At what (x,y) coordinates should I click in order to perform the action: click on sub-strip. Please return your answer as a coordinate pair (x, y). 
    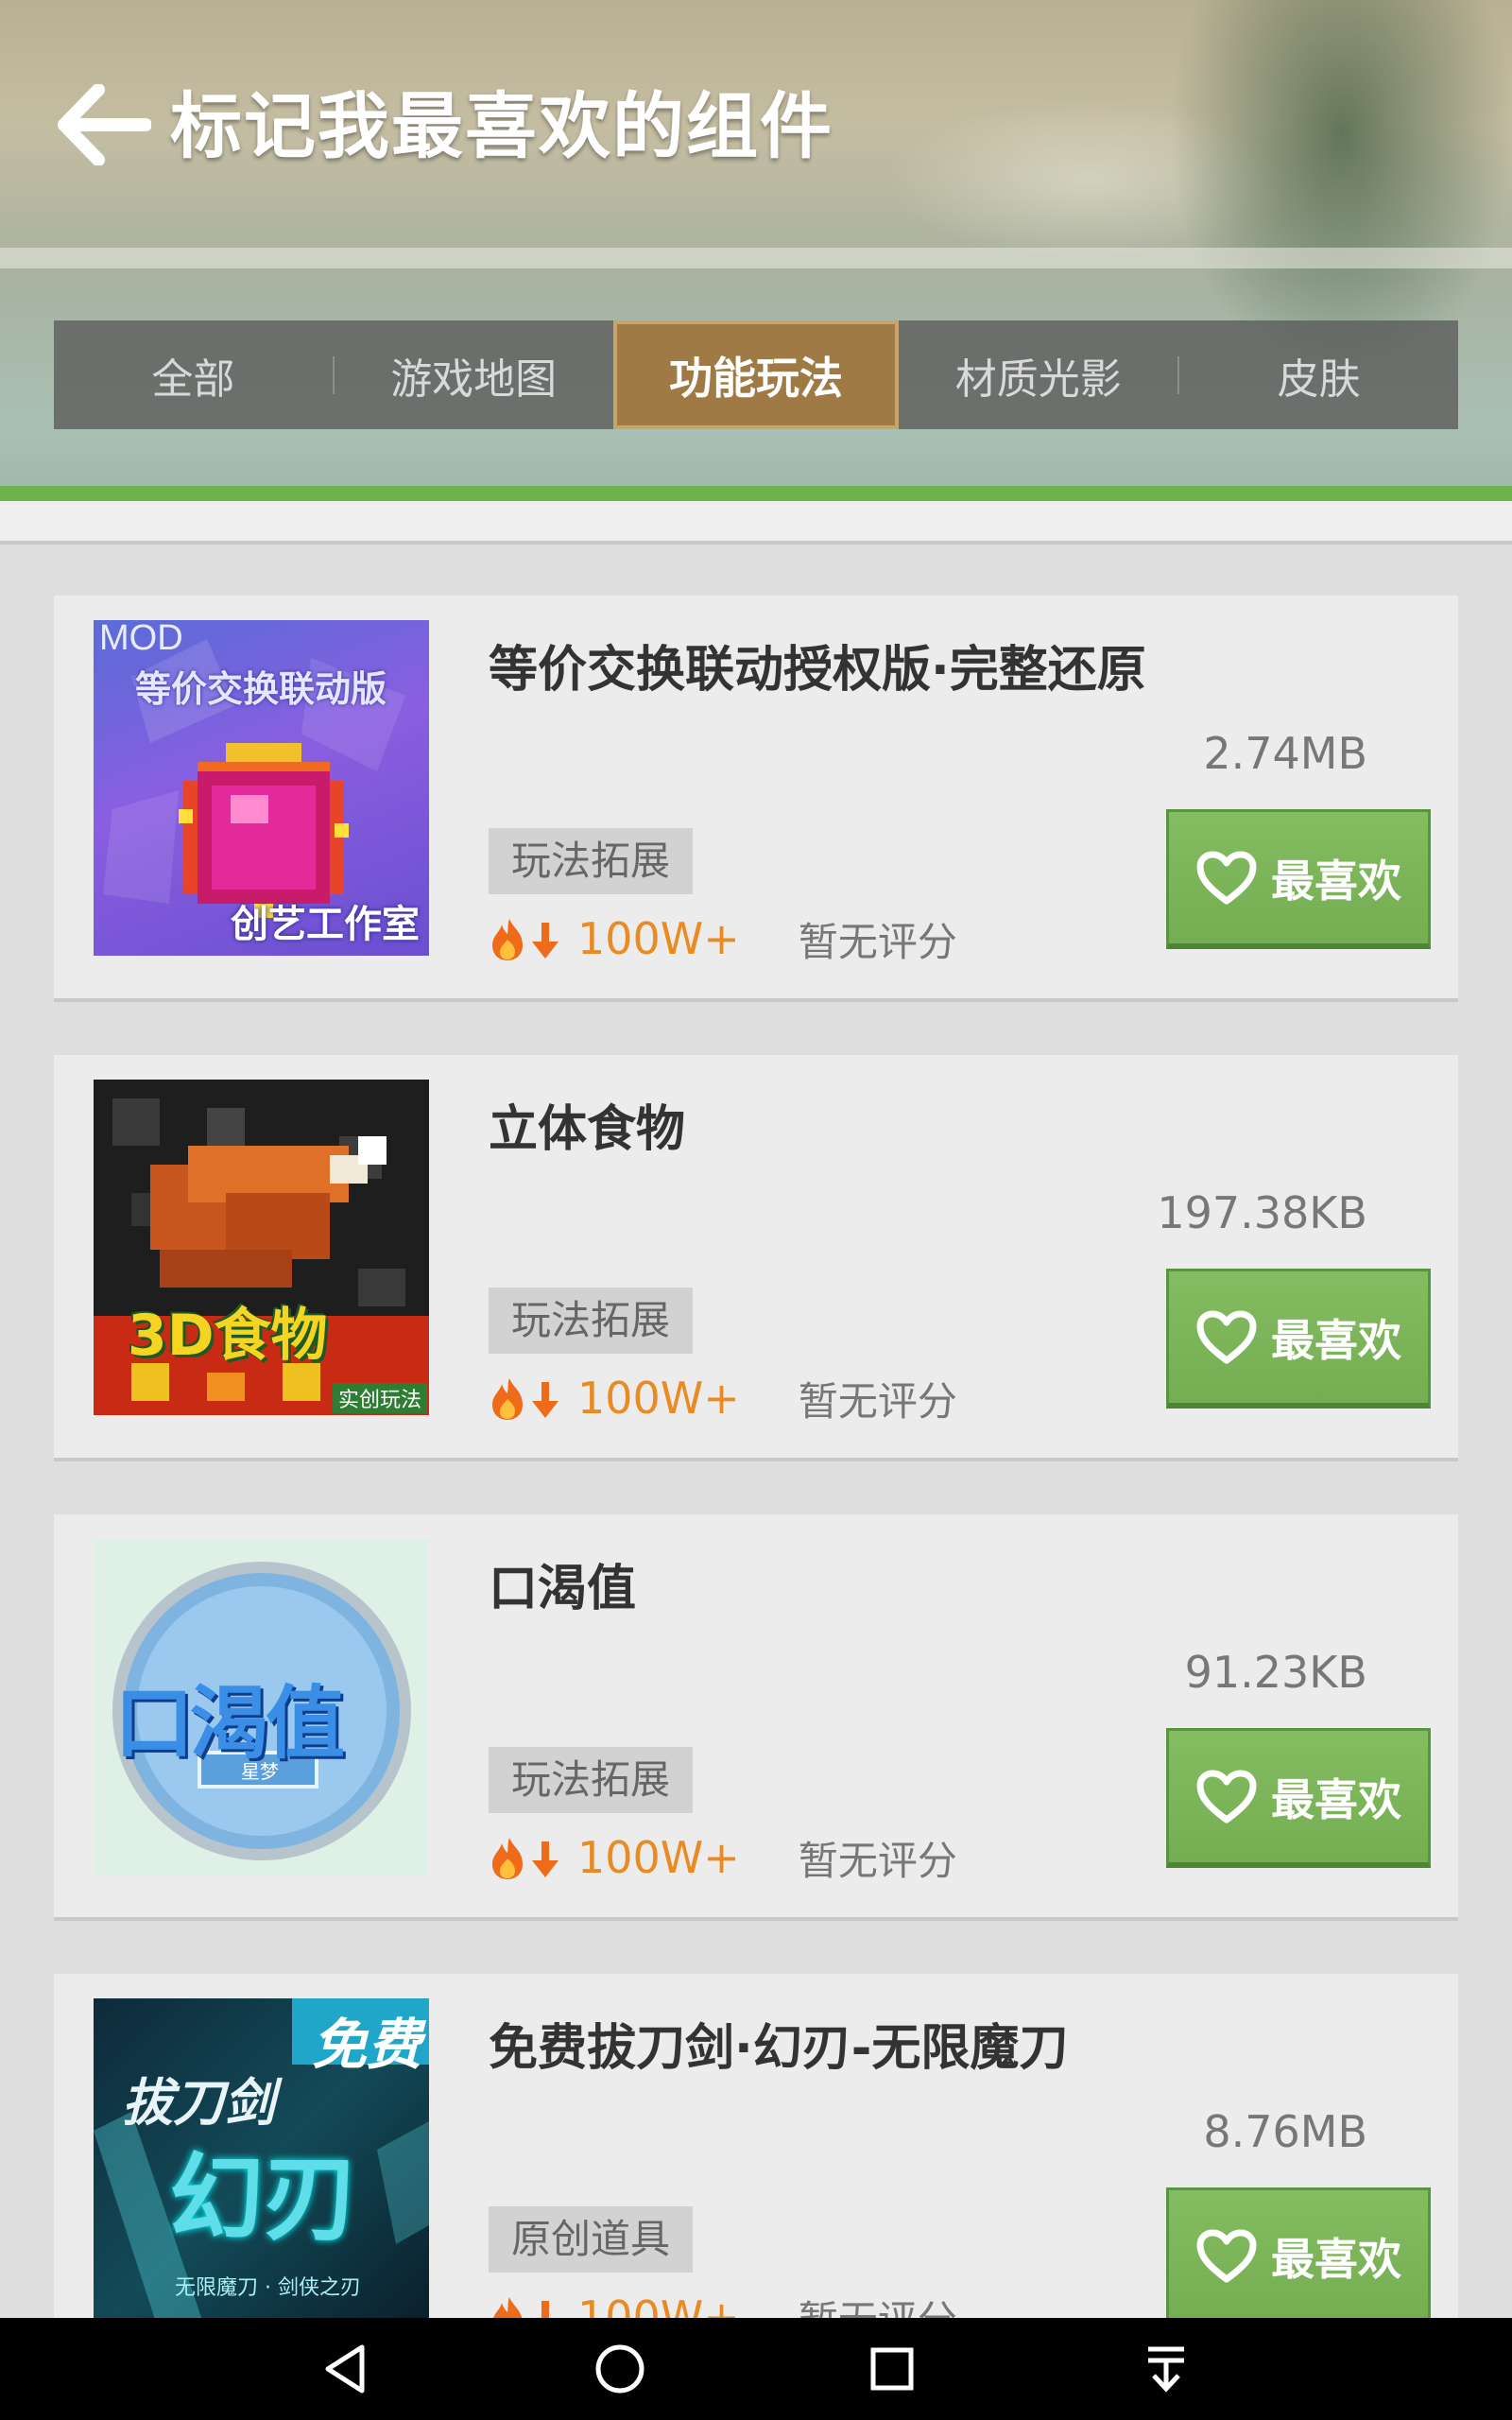
    Looking at the image, I should click on (756, 522).